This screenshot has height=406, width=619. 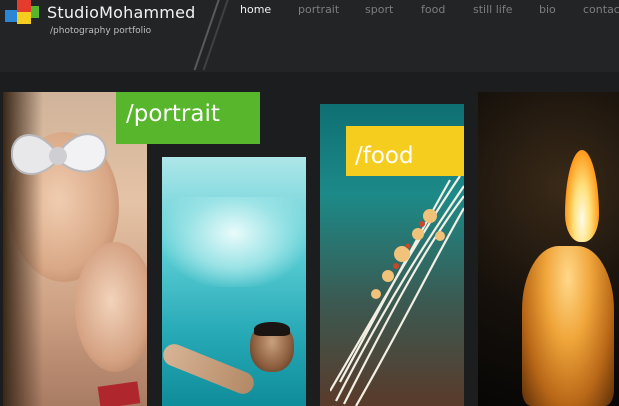 What do you see at coordinates (59, 154) in the screenshot?
I see `hair-bow-icon` at bounding box center [59, 154].